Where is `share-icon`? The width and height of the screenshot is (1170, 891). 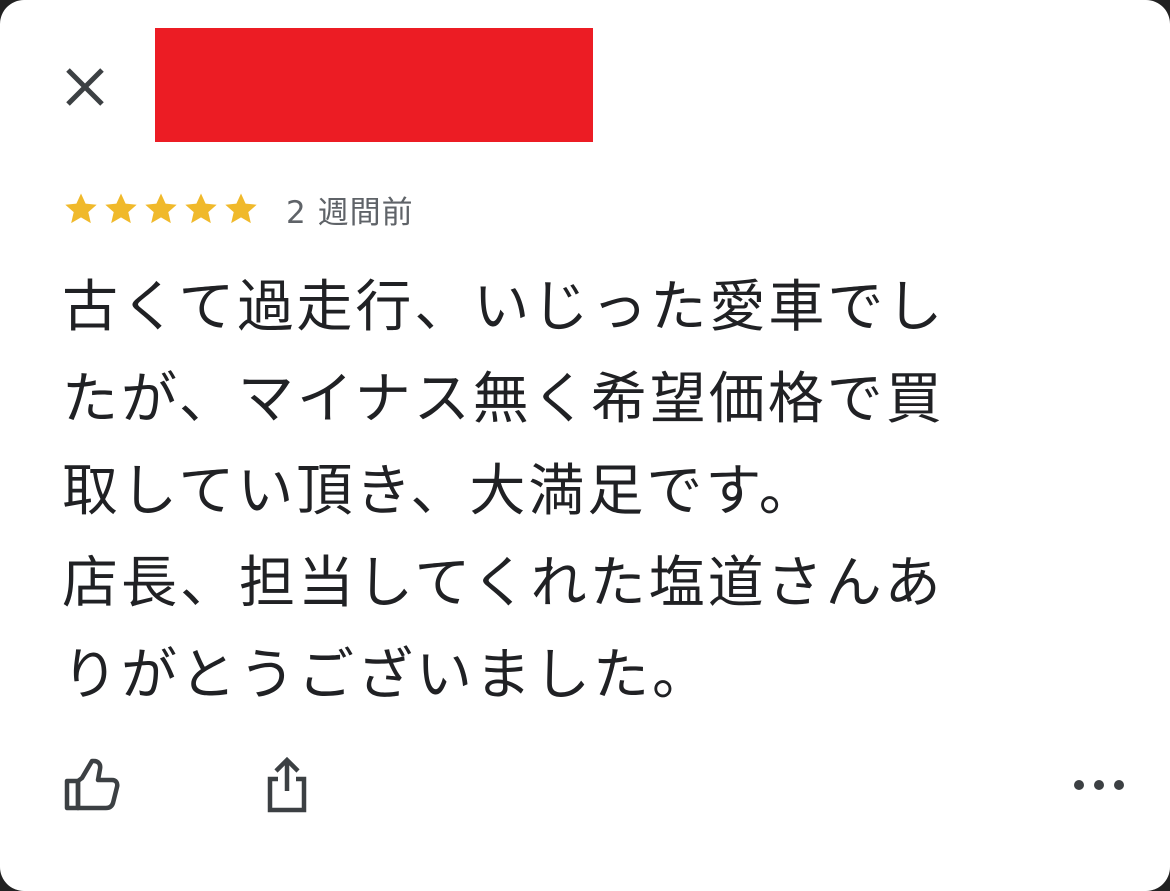
share-icon is located at coordinates (287, 784).